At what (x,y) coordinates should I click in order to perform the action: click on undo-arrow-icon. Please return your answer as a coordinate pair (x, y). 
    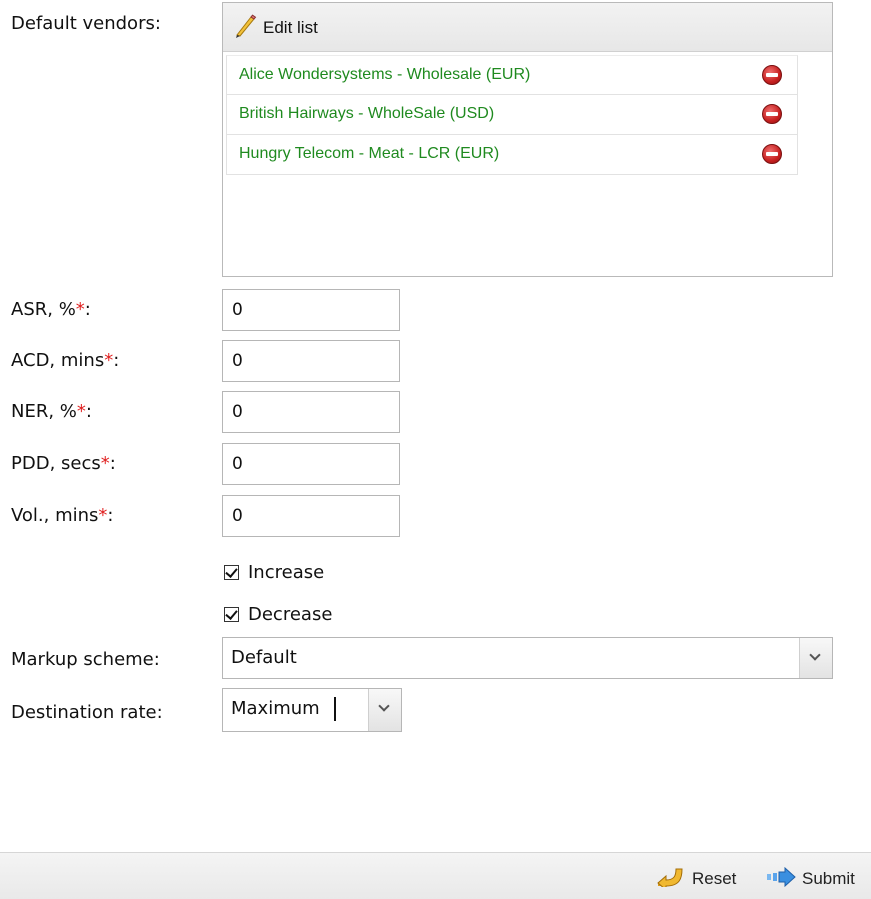
    Looking at the image, I should click on (671, 879).